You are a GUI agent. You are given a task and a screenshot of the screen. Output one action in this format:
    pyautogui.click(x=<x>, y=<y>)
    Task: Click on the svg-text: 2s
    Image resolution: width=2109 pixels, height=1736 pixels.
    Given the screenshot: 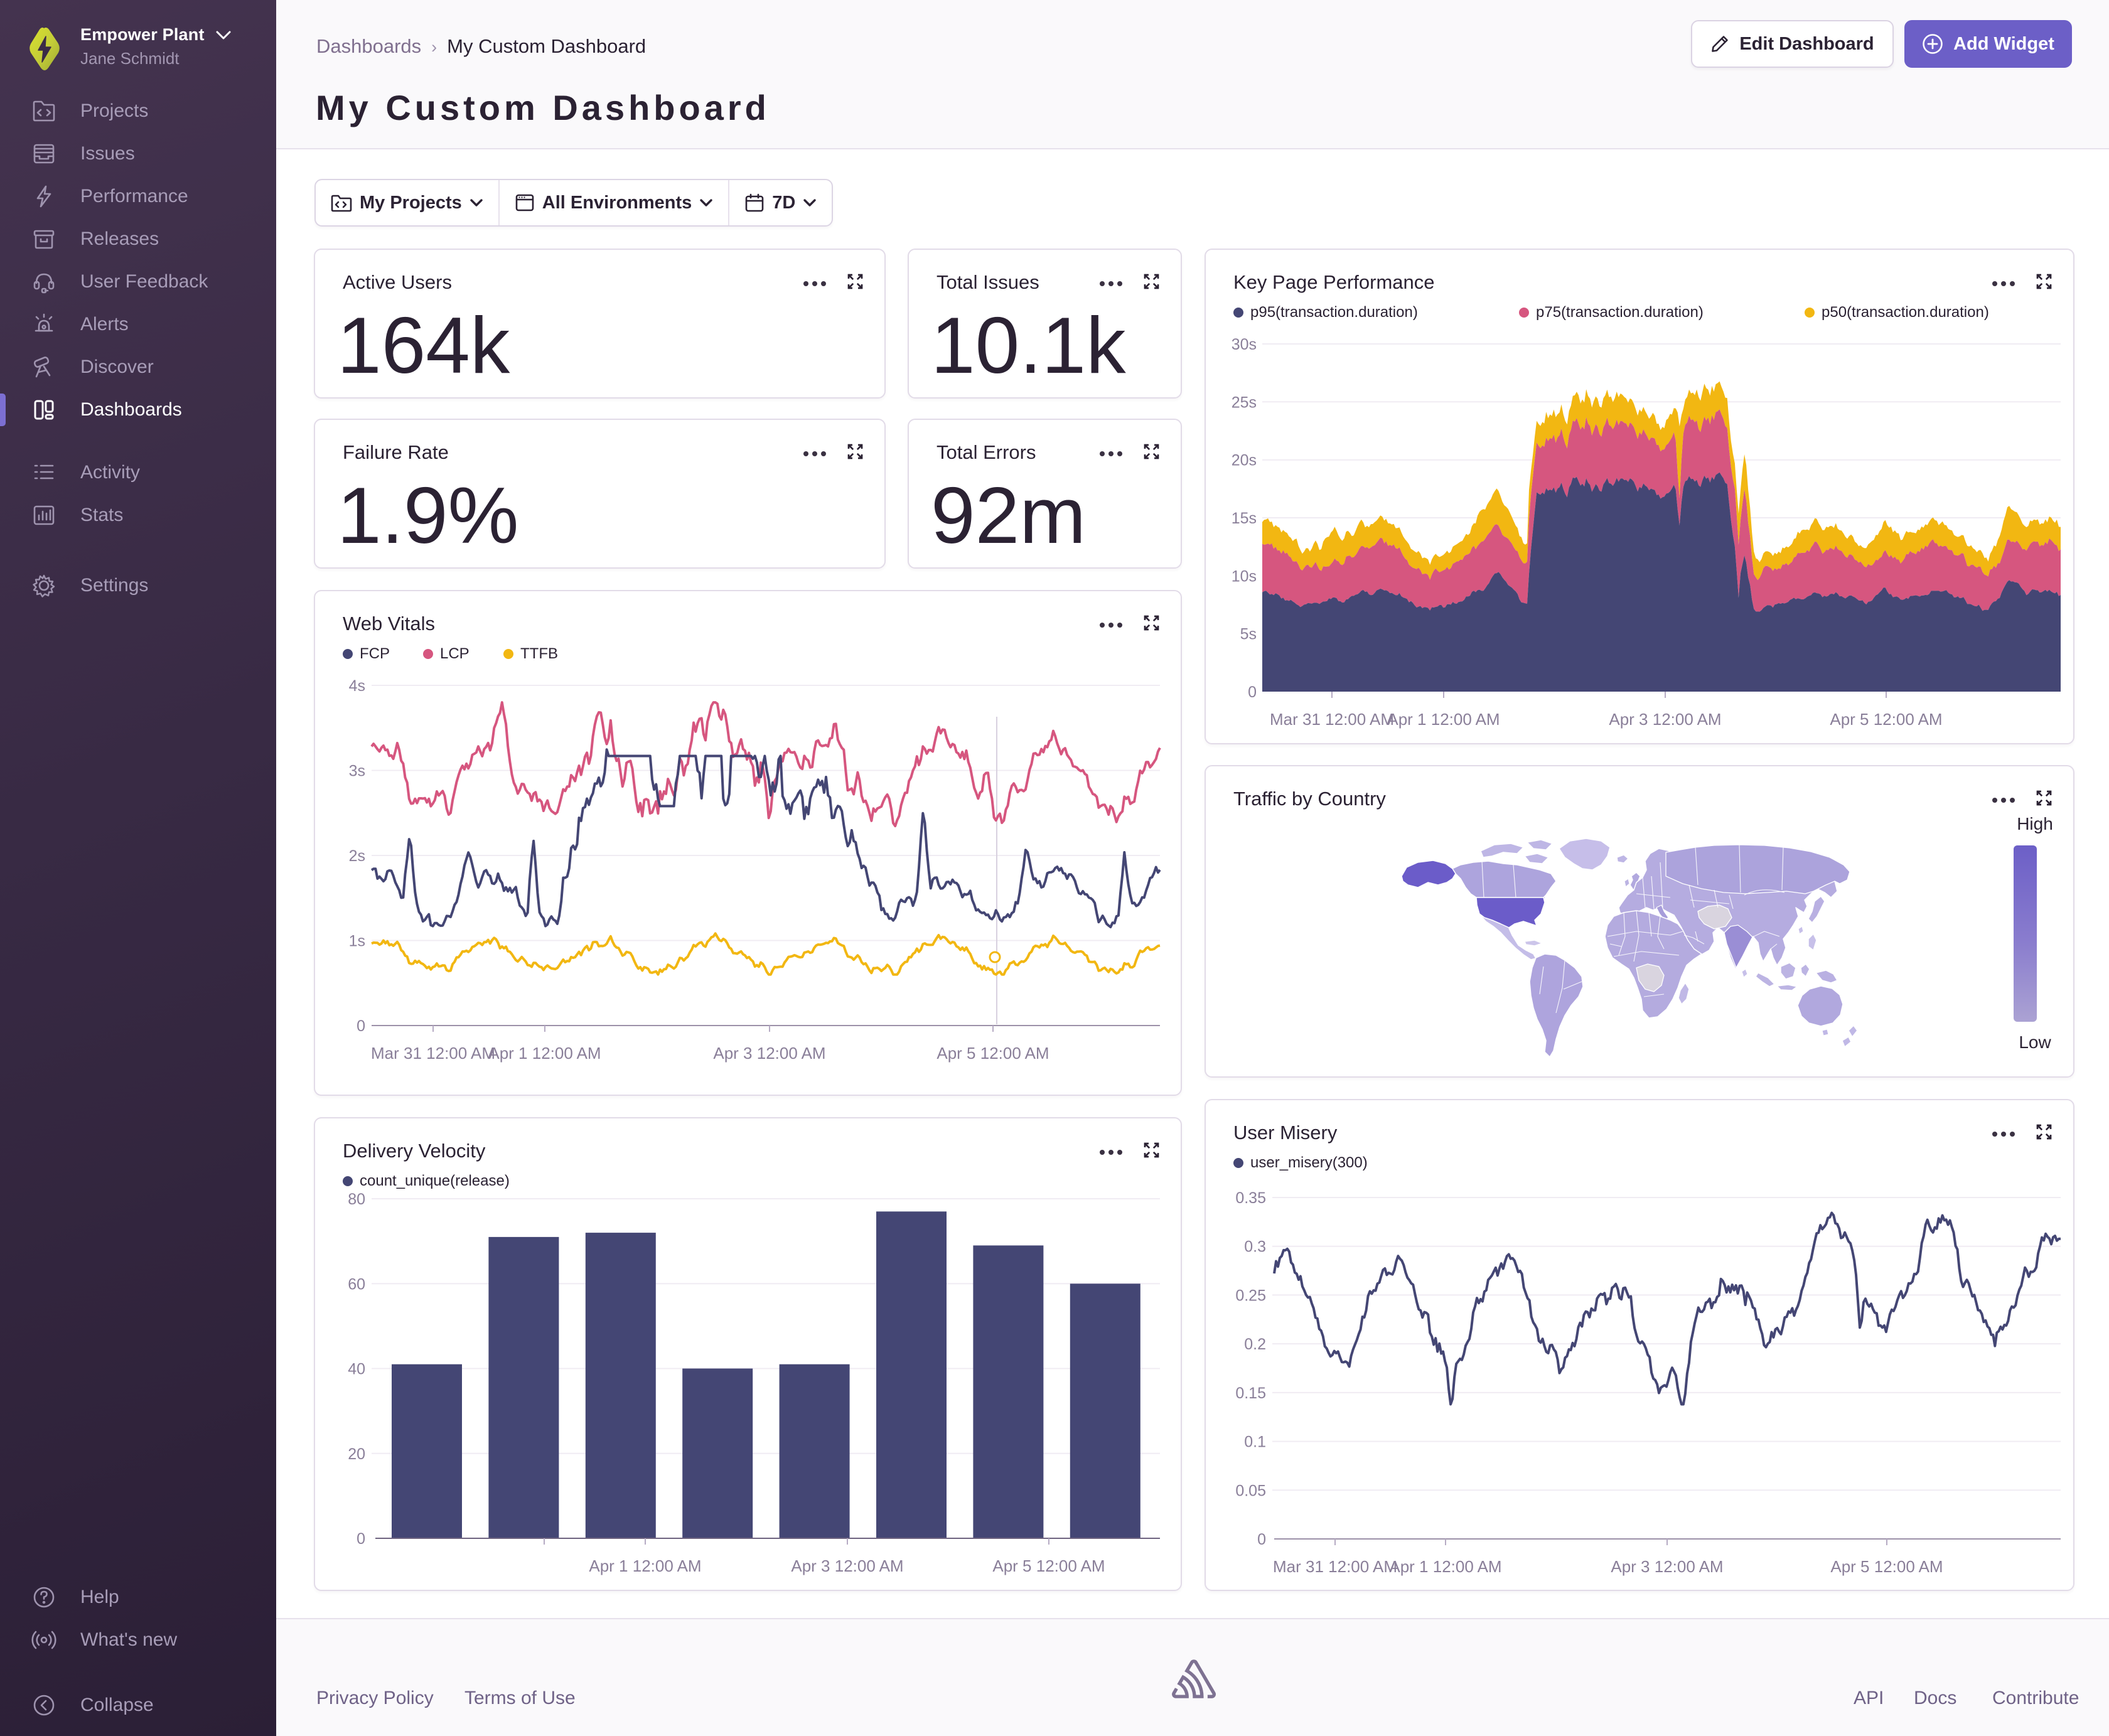 What is the action you would take?
    pyautogui.click(x=357, y=856)
    